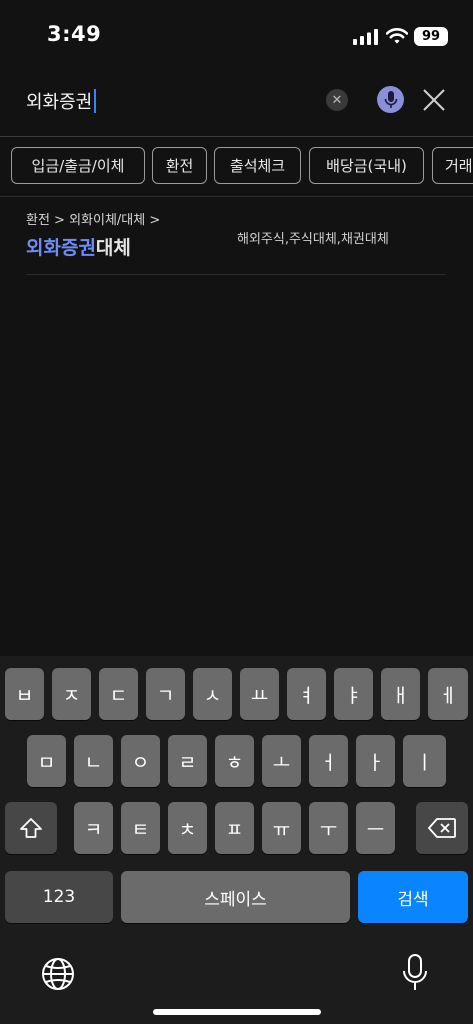 Image resolution: width=473 pixels, height=1024 pixels. Describe the element at coordinates (237, 1012) in the screenshot. I see `home-indicator` at that location.